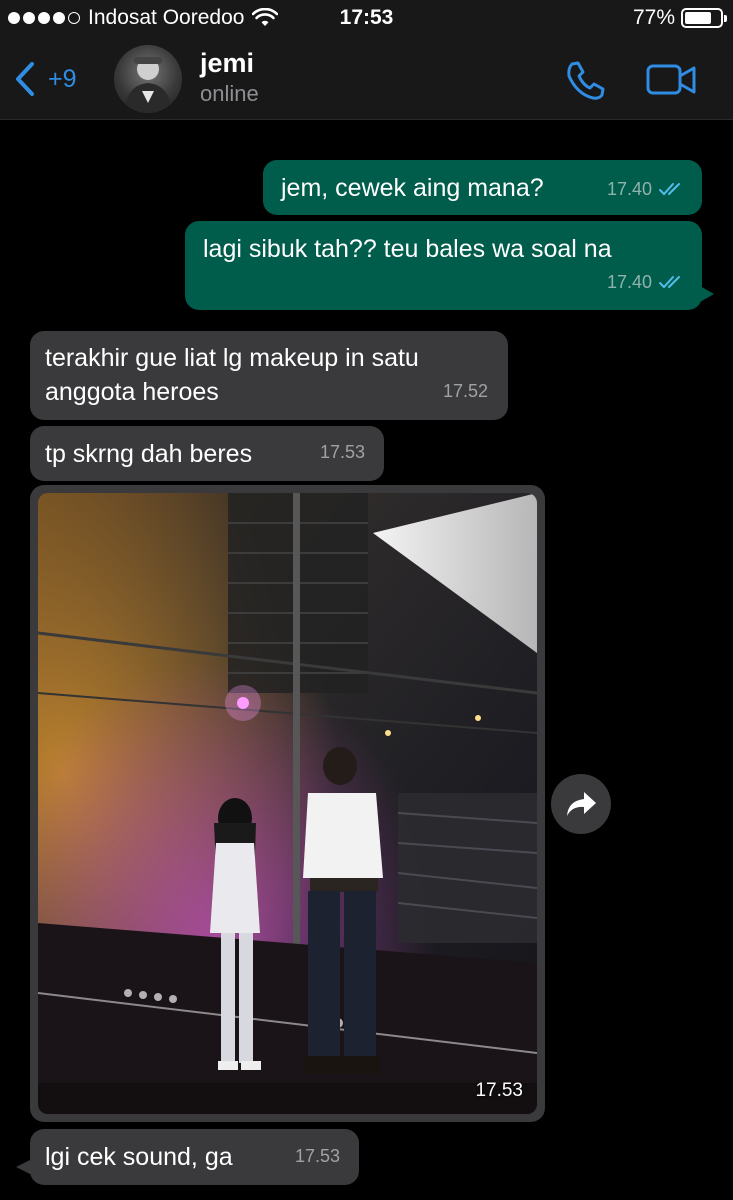 The image size is (733, 1200). I want to click on contact-name: jemi, so click(227, 63).